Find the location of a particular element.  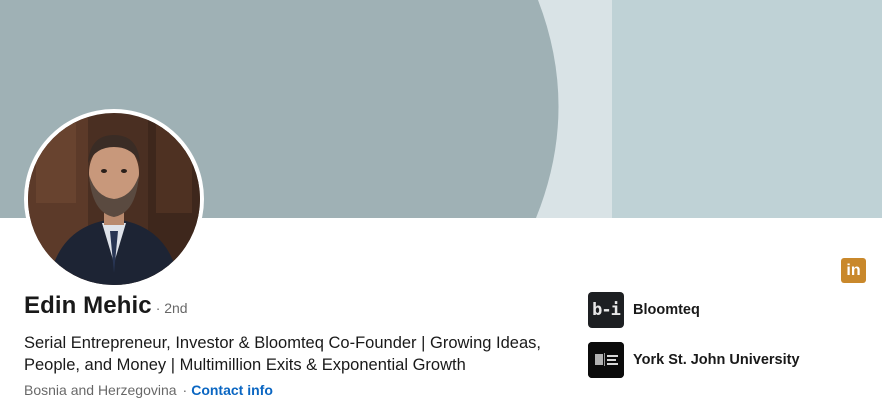

connection-degree: · 2nd is located at coordinates (171, 308).